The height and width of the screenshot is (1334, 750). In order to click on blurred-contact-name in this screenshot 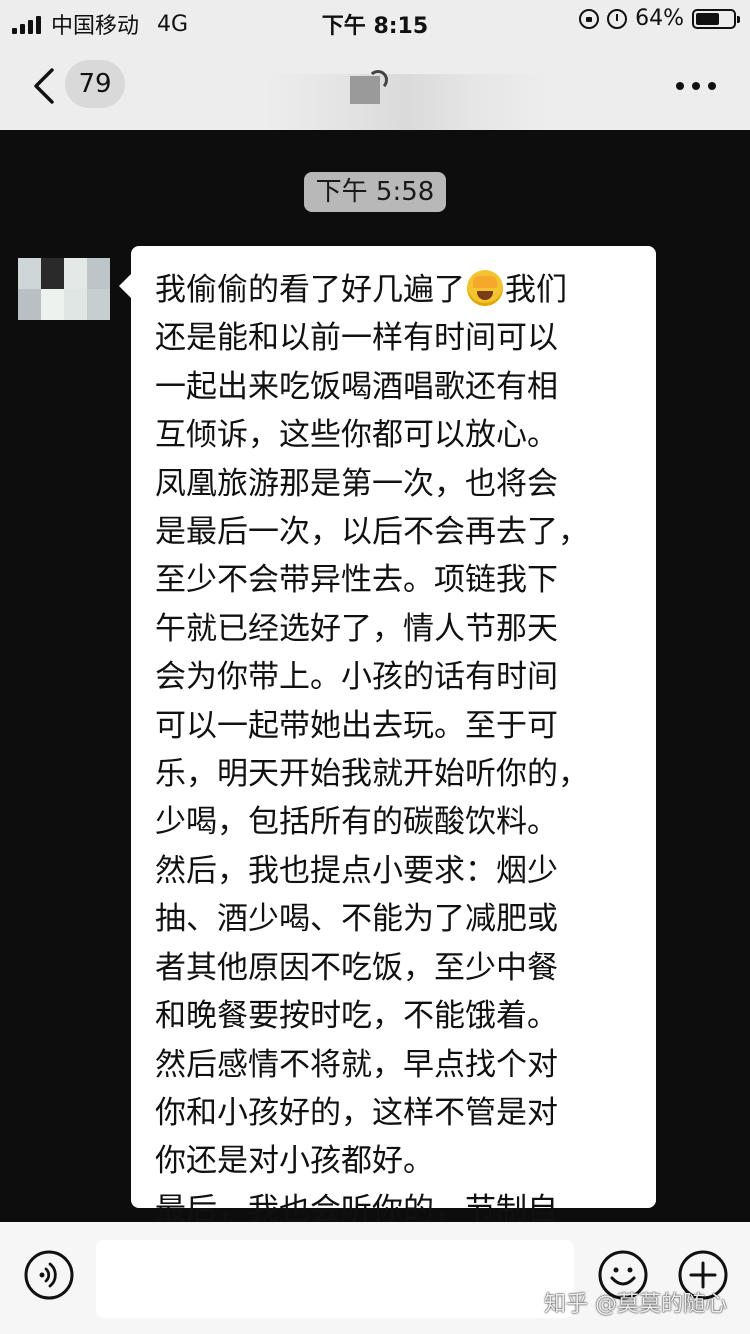, I will do `click(406, 103)`.